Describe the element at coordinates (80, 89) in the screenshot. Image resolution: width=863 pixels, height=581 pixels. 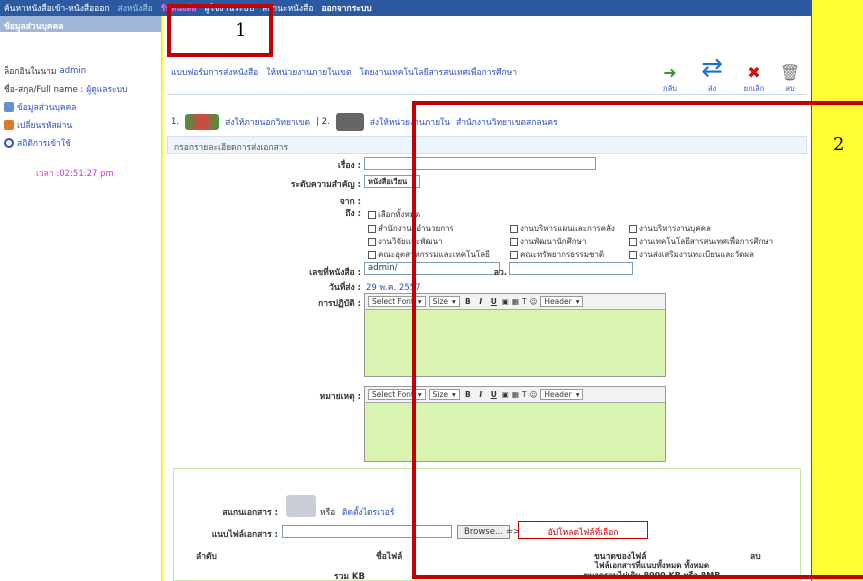
I see `fullname-info: ชื่อ-สกุล/Full name : ผู้ดูแลระบบ` at that location.